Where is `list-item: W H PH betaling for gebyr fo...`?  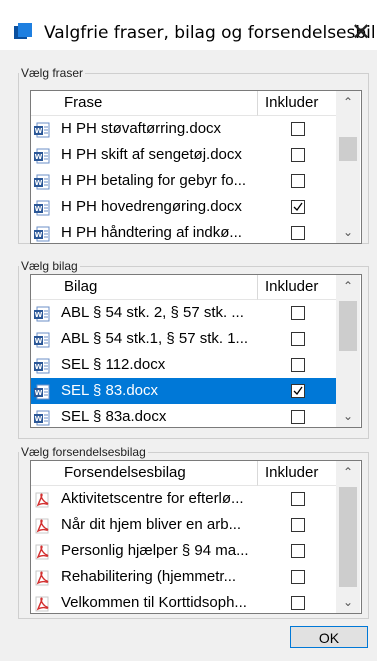
list-item: W H PH betaling for gebyr fo... is located at coordinates (183, 181).